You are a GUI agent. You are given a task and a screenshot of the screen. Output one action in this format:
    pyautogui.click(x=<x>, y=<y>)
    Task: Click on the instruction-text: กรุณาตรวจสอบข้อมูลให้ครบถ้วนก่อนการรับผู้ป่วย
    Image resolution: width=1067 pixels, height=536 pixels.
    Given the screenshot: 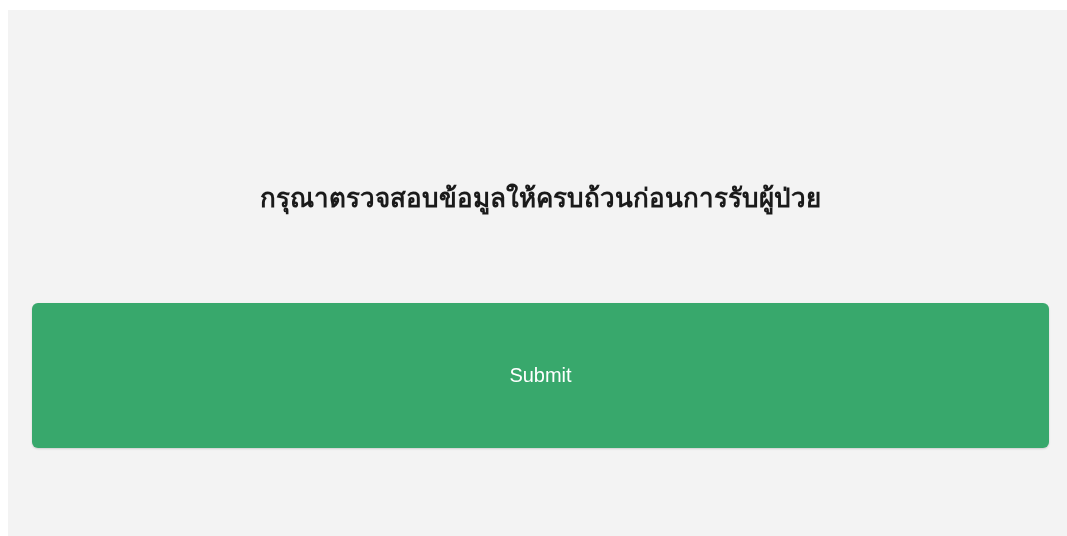 What is the action you would take?
    pyautogui.click(x=540, y=199)
    